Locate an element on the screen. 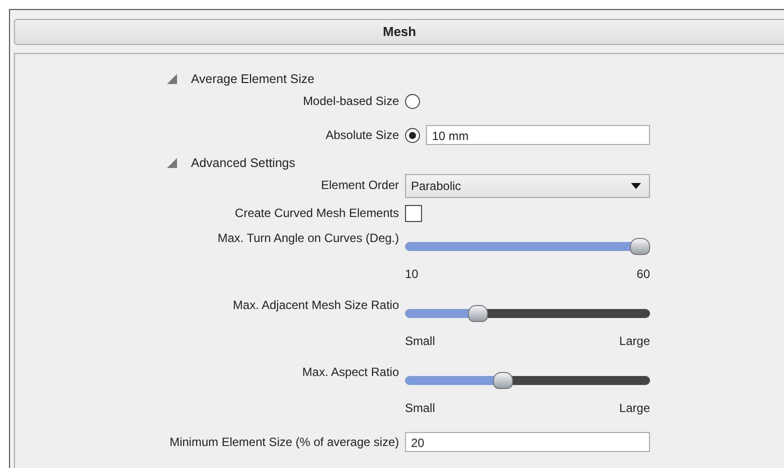 The height and width of the screenshot is (468, 784). section-title: Advanced Settings is located at coordinates (243, 163).